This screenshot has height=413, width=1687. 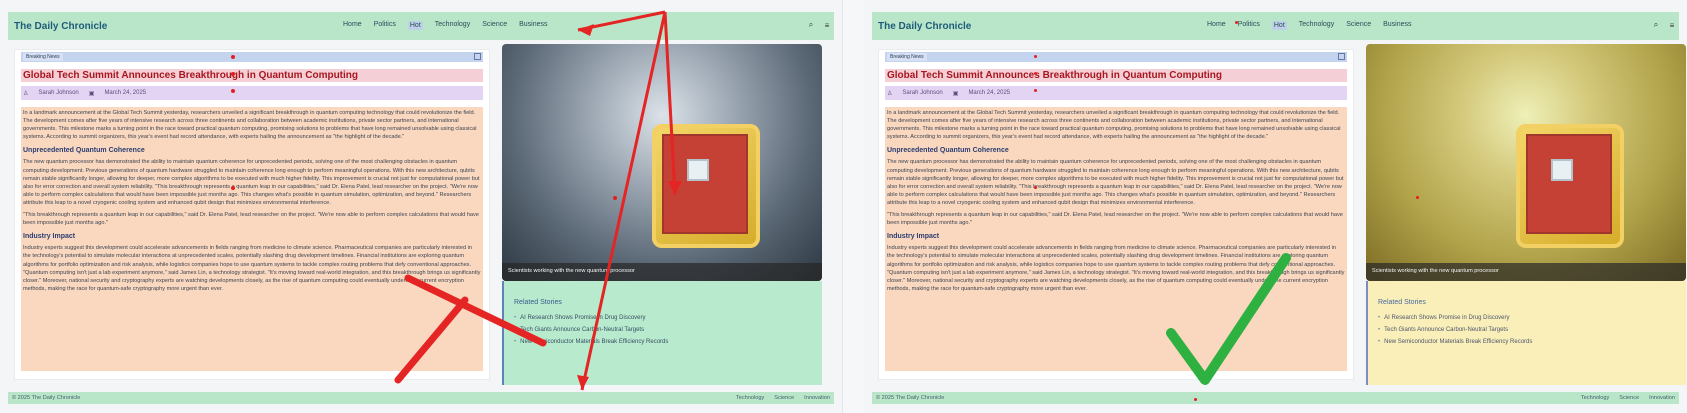 I want to click on author-name: Sarah Johnson, so click(x=58, y=93).